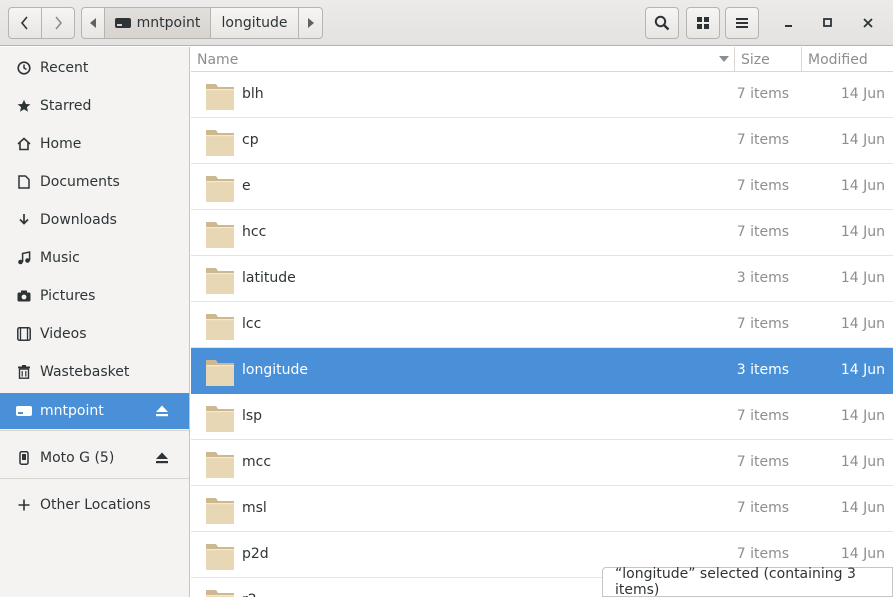  I want to click on star-icon, so click(24, 106).